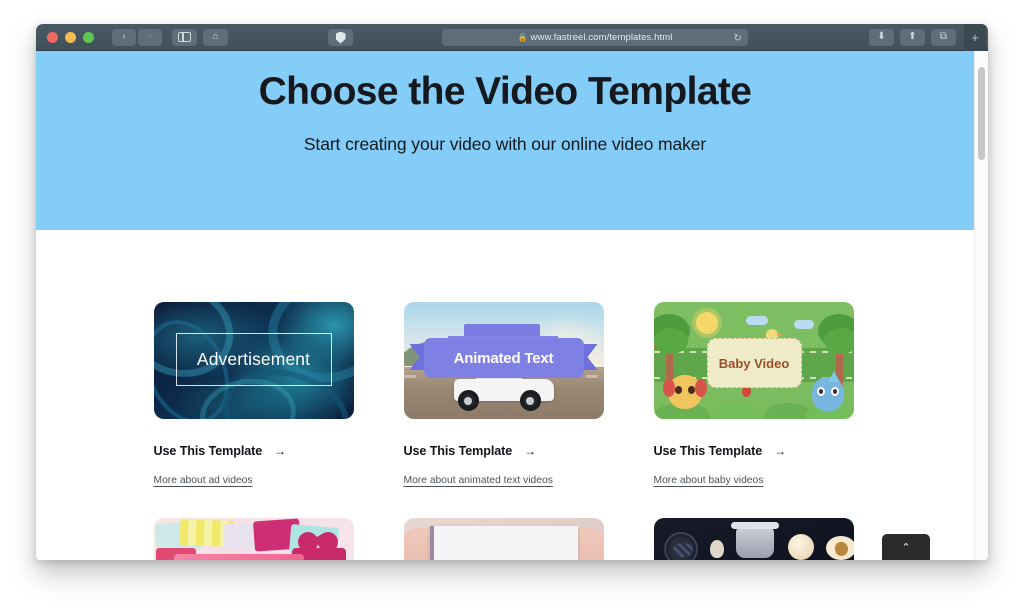 This screenshot has height=609, width=1024. What do you see at coordinates (734, 411) in the screenshot?
I see `bush-decoration` at bounding box center [734, 411].